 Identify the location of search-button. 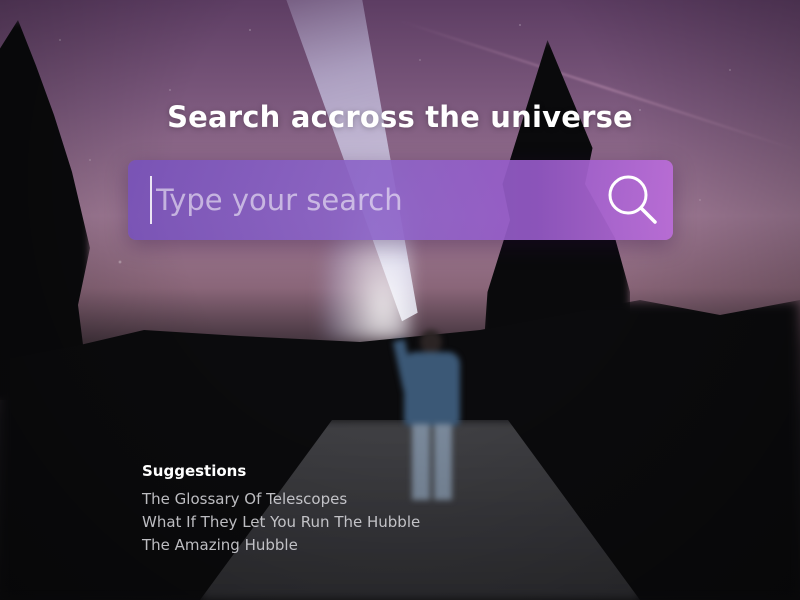
(633, 200).